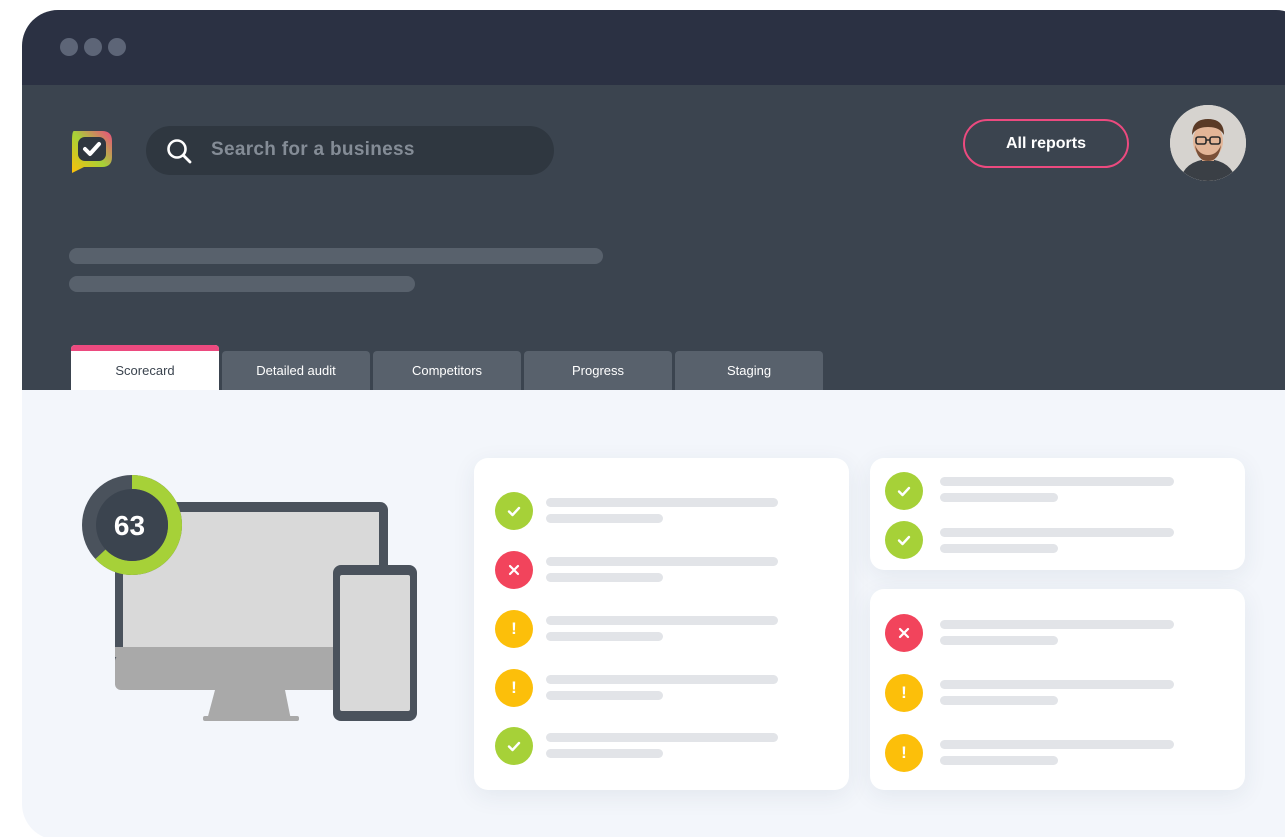 This screenshot has width=1285, height=837. Describe the element at coordinates (1046, 143) in the screenshot. I see `all-reports-button: All reports` at that location.